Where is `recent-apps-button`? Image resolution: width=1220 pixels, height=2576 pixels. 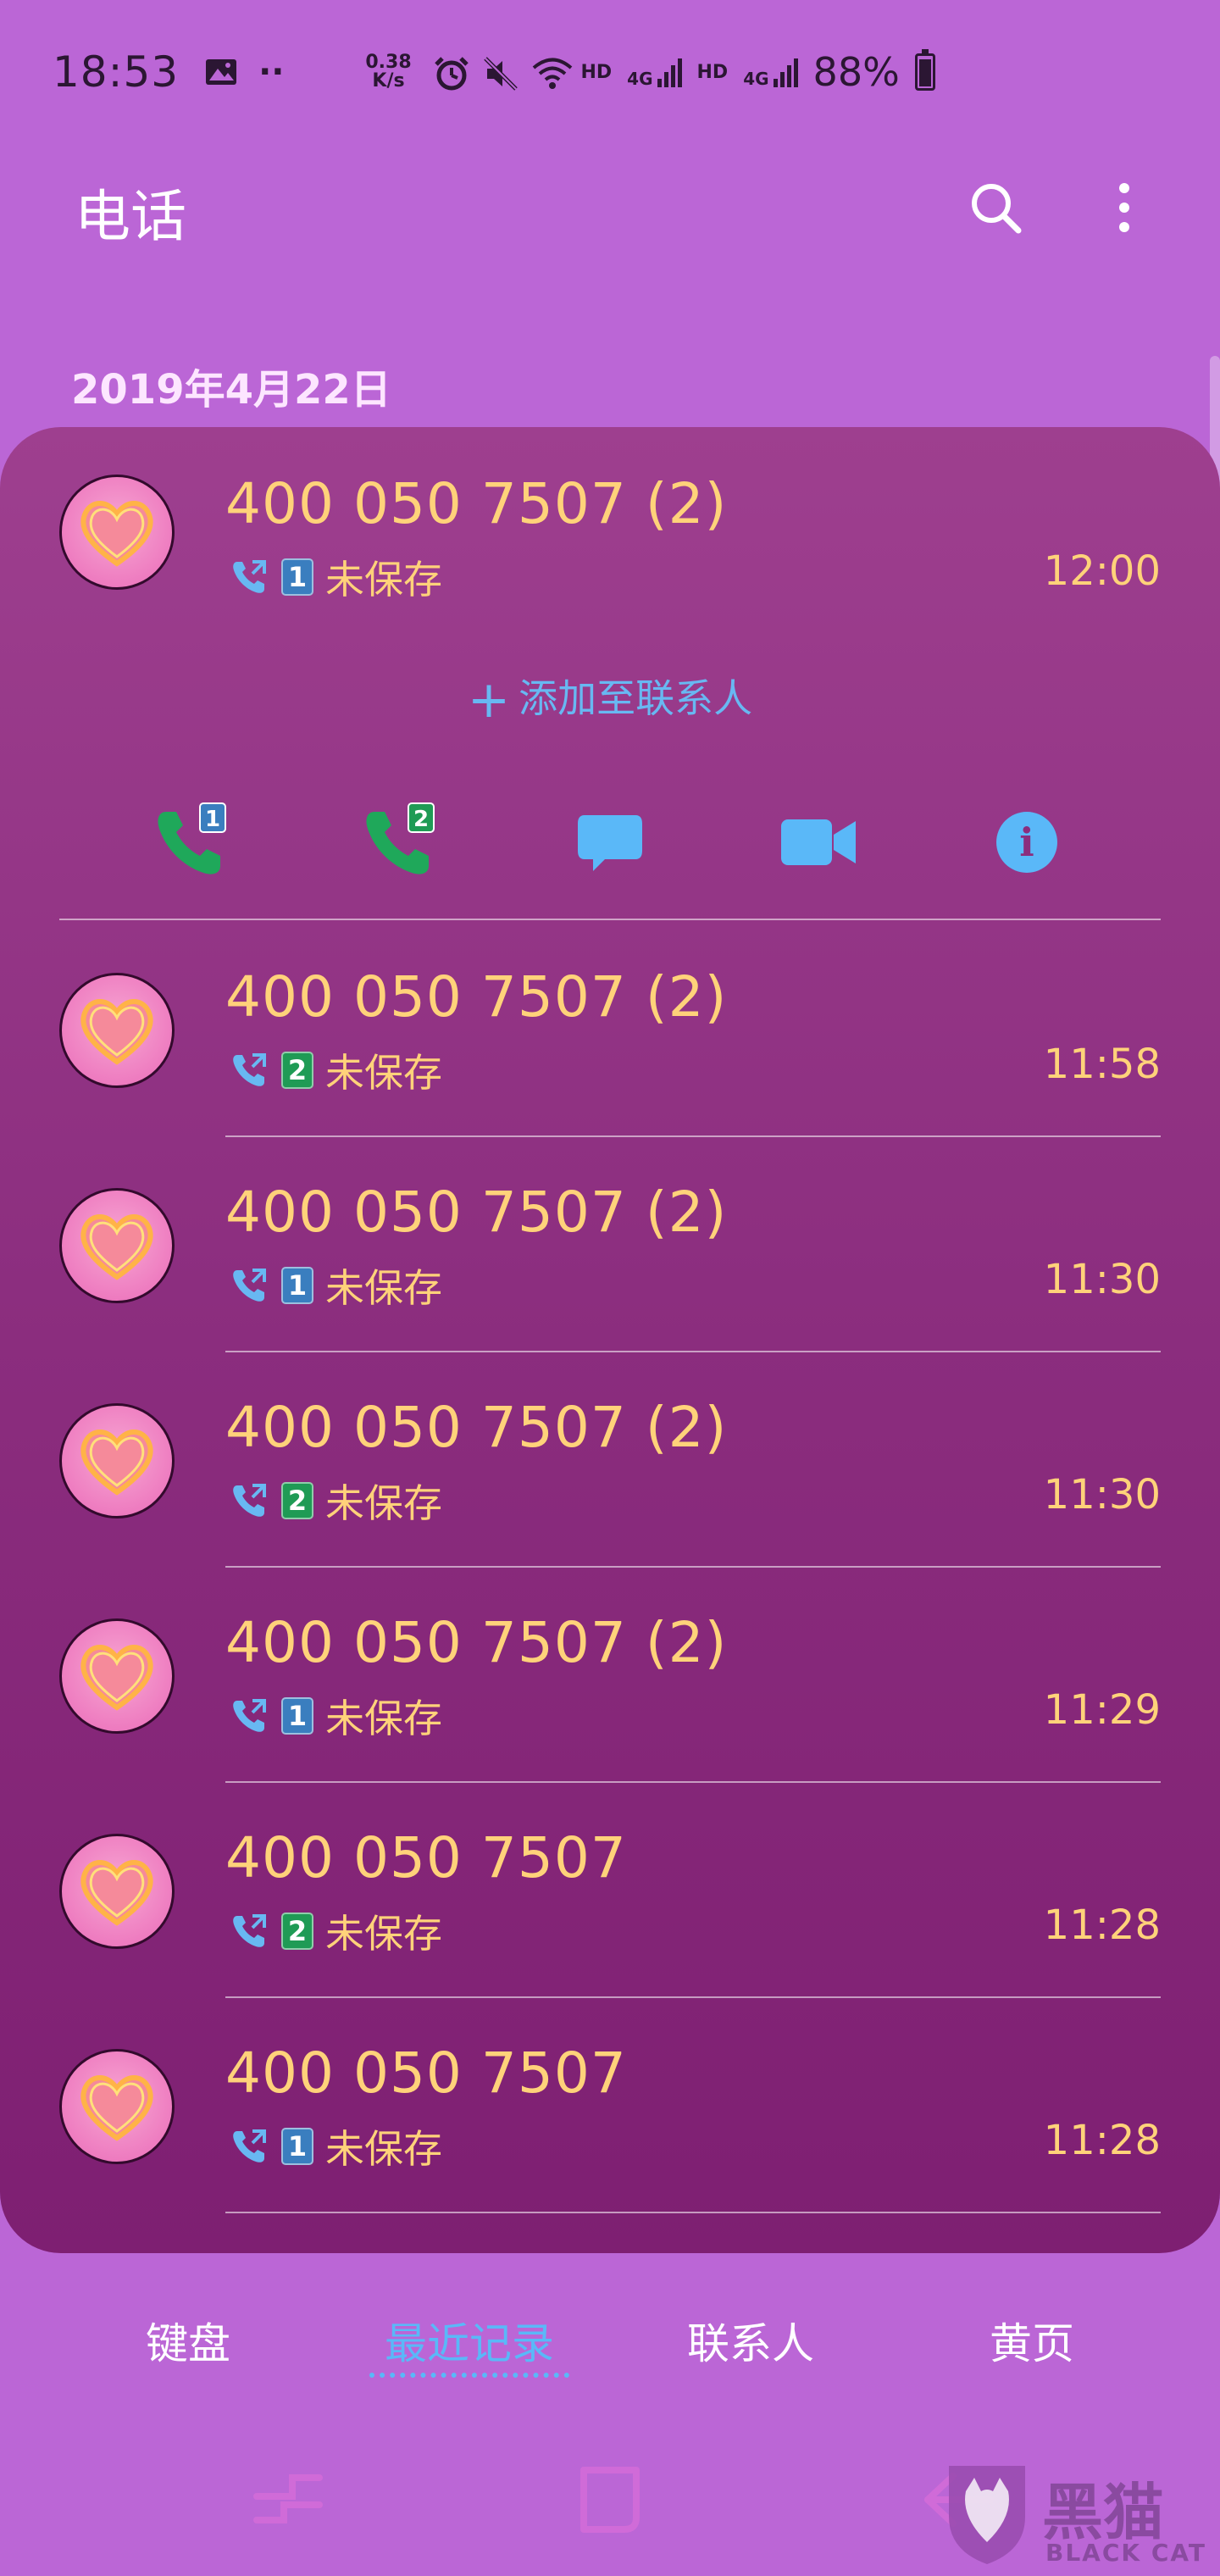 recent-apps-button is located at coordinates (288, 2499).